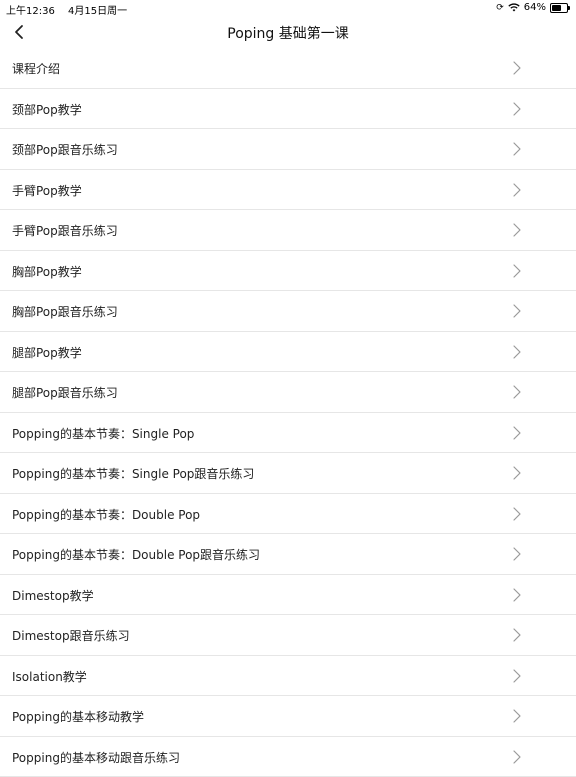 The width and height of the screenshot is (576, 777). I want to click on status-bar: 上午12:36 4月15日周一 ⟳ 64%, so click(288, 8).